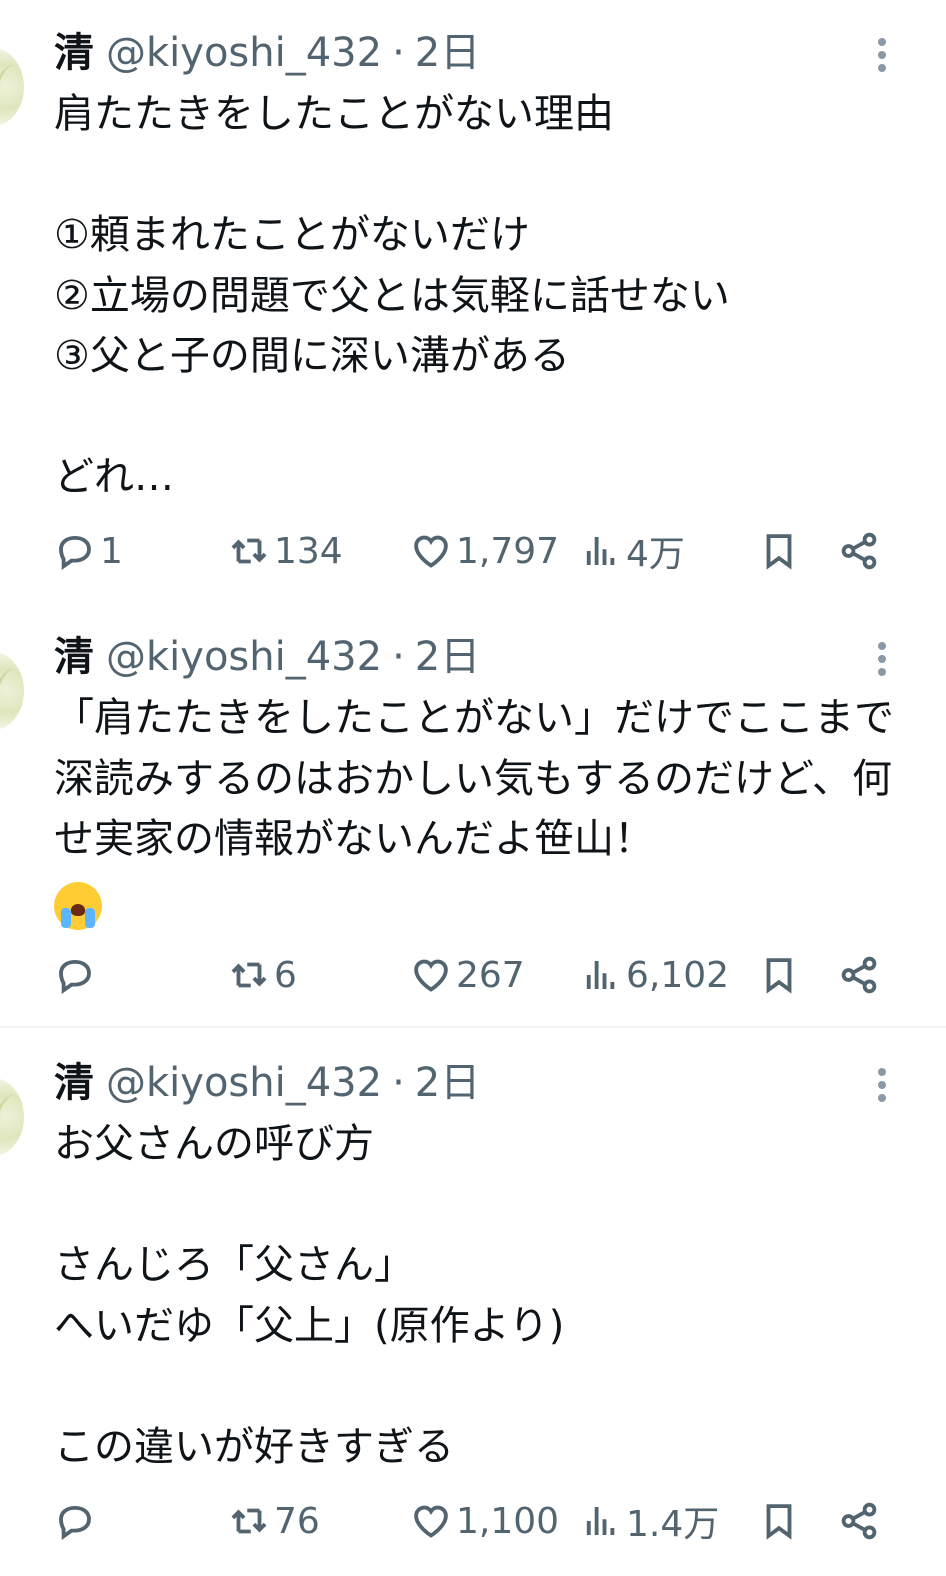 The image size is (946, 1576). What do you see at coordinates (78, 905) in the screenshot?
I see `loudly-crying-face-icon` at bounding box center [78, 905].